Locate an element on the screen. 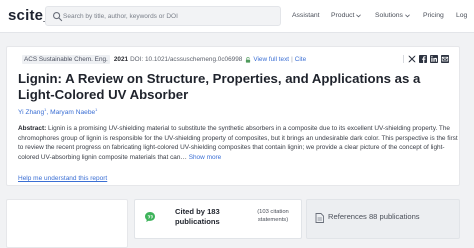  x-icon is located at coordinates (412, 59).